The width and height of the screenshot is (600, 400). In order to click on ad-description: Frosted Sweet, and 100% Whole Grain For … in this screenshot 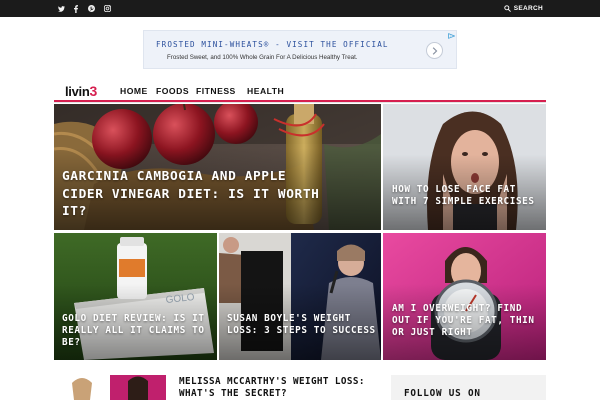, I will do `click(262, 57)`.